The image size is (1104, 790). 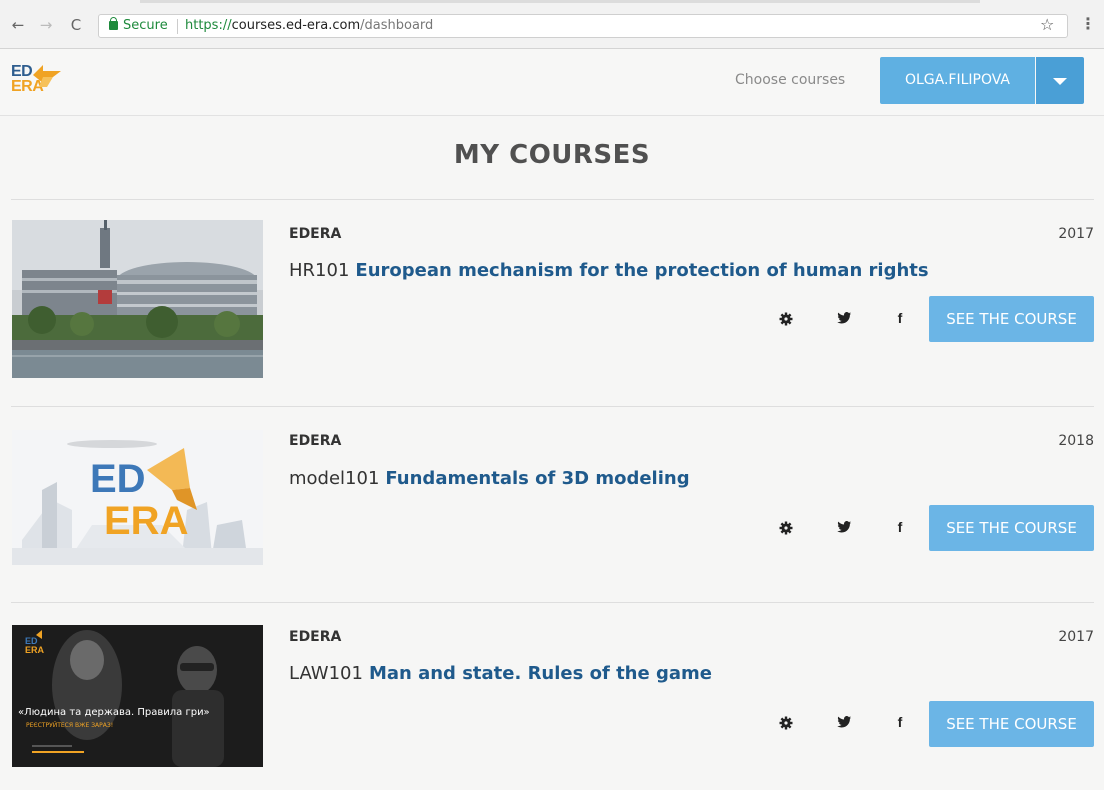 I want to click on reload-icon: C, so click(x=76, y=25).